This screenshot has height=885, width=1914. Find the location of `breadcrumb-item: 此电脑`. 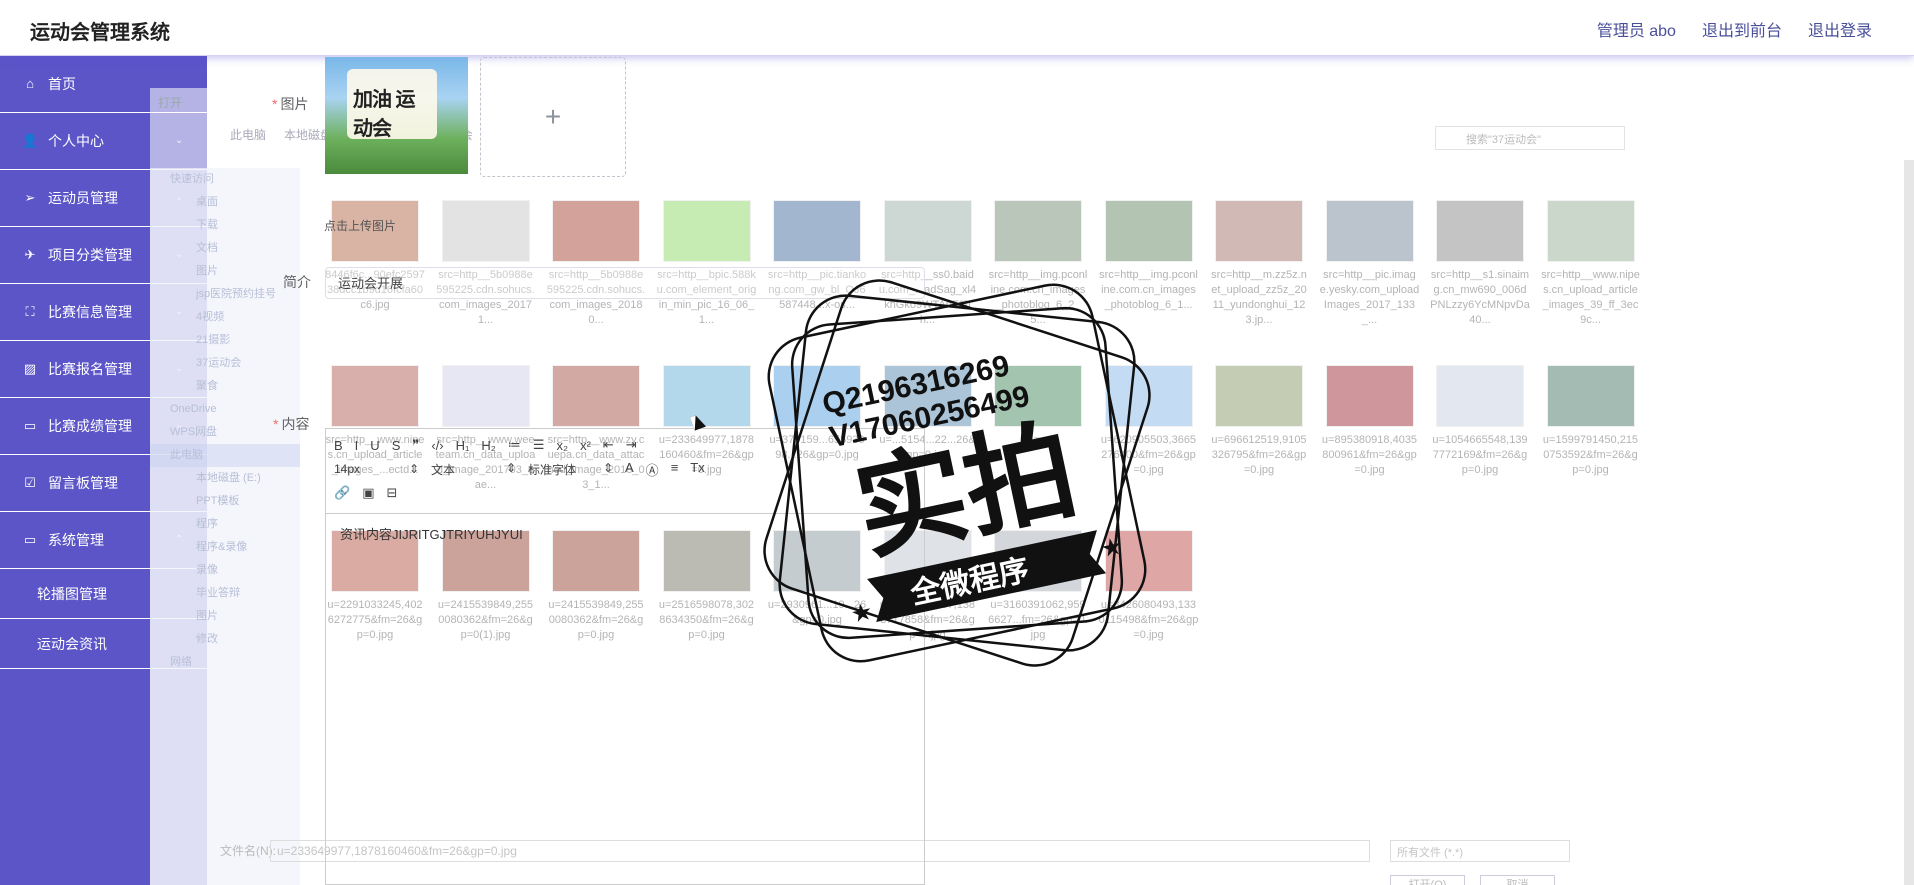

breadcrumb-item: 此电脑 is located at coordinates (248, 134).